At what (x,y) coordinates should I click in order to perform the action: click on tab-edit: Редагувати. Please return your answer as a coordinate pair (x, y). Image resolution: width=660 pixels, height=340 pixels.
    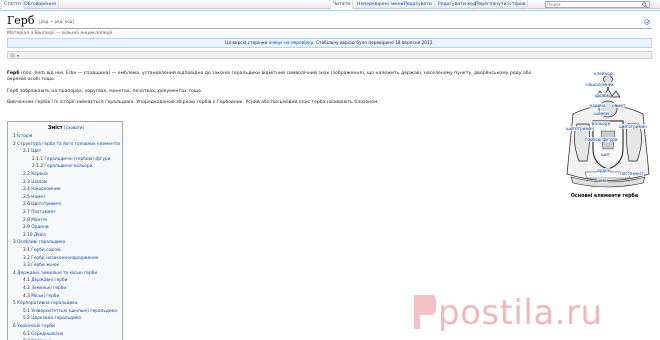
    Looking at the image, I should click on (418, 4).